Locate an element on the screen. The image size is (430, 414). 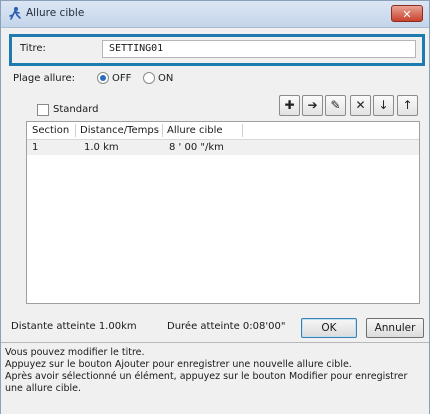
window-title: Allure cible is located at coordinates (55, 13).